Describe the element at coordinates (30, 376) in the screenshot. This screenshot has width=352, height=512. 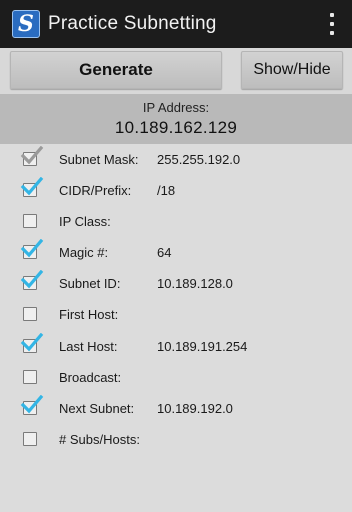
I see `broadcast-checkbox` at that location.